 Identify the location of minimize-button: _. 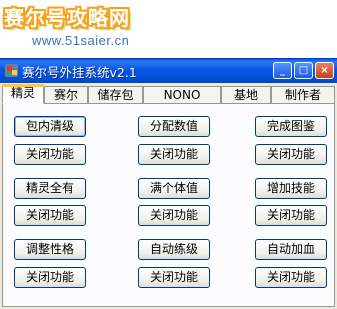
(282, 70).